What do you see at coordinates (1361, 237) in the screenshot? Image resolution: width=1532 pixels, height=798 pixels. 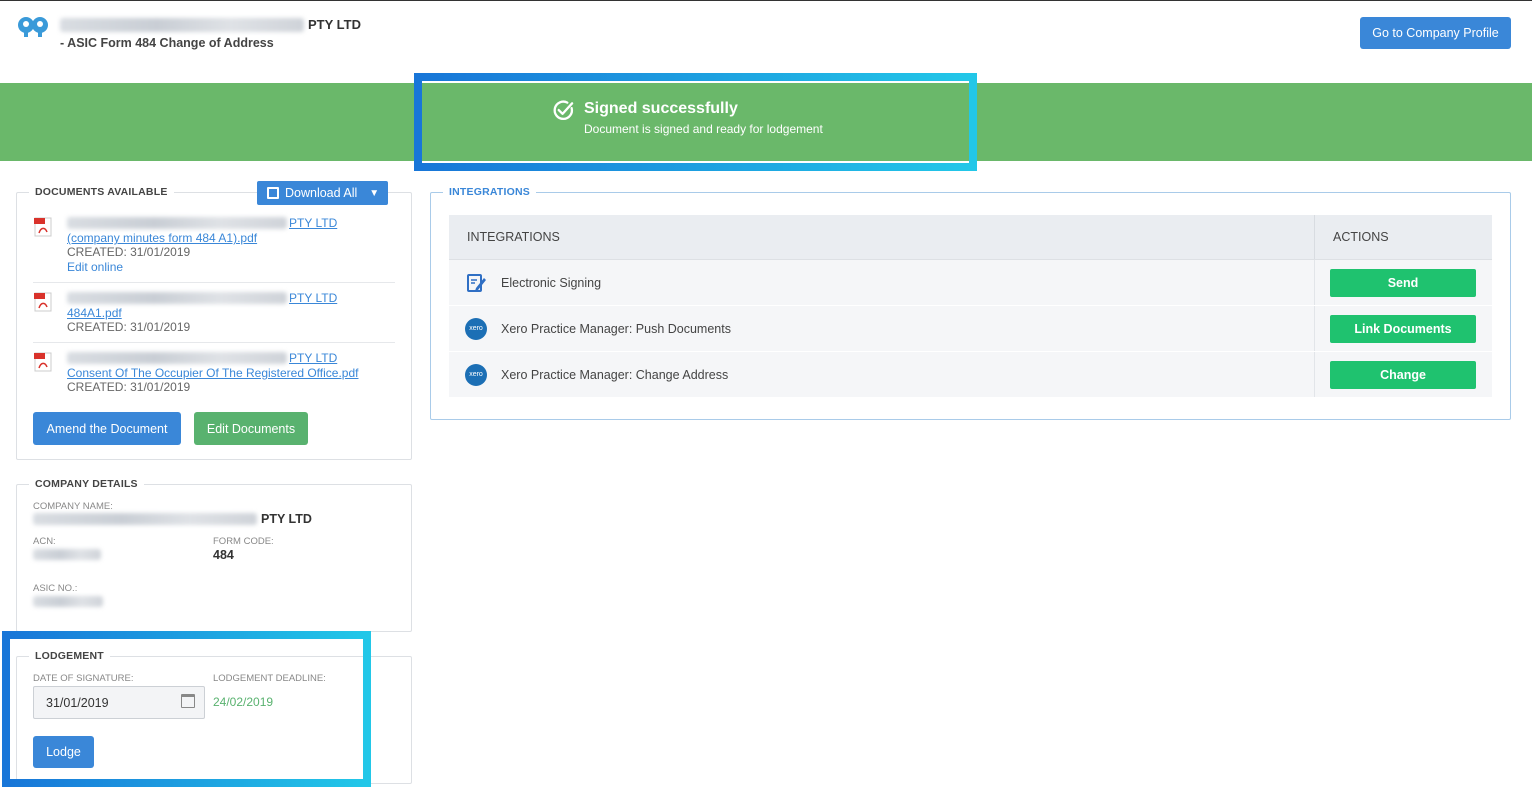 I see `actions-column-header: ACTIONS` at bounding box center [1361, 237].